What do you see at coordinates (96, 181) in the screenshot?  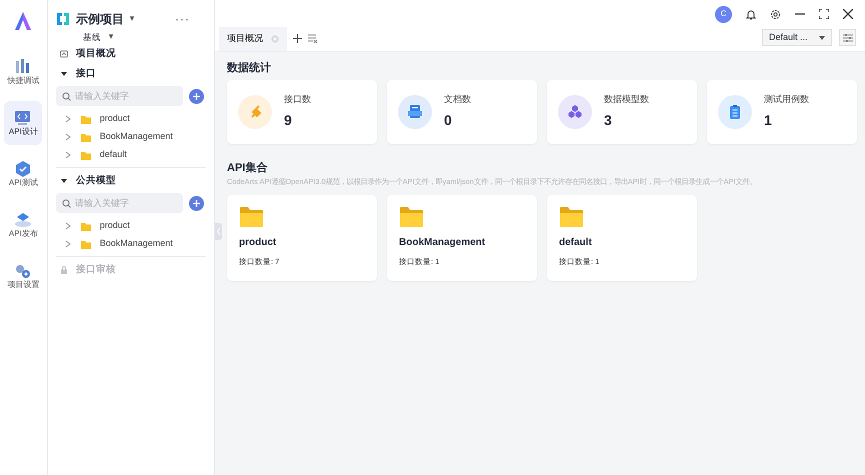 I see `section-title: 公共模型` at bounding box center [96, 181].